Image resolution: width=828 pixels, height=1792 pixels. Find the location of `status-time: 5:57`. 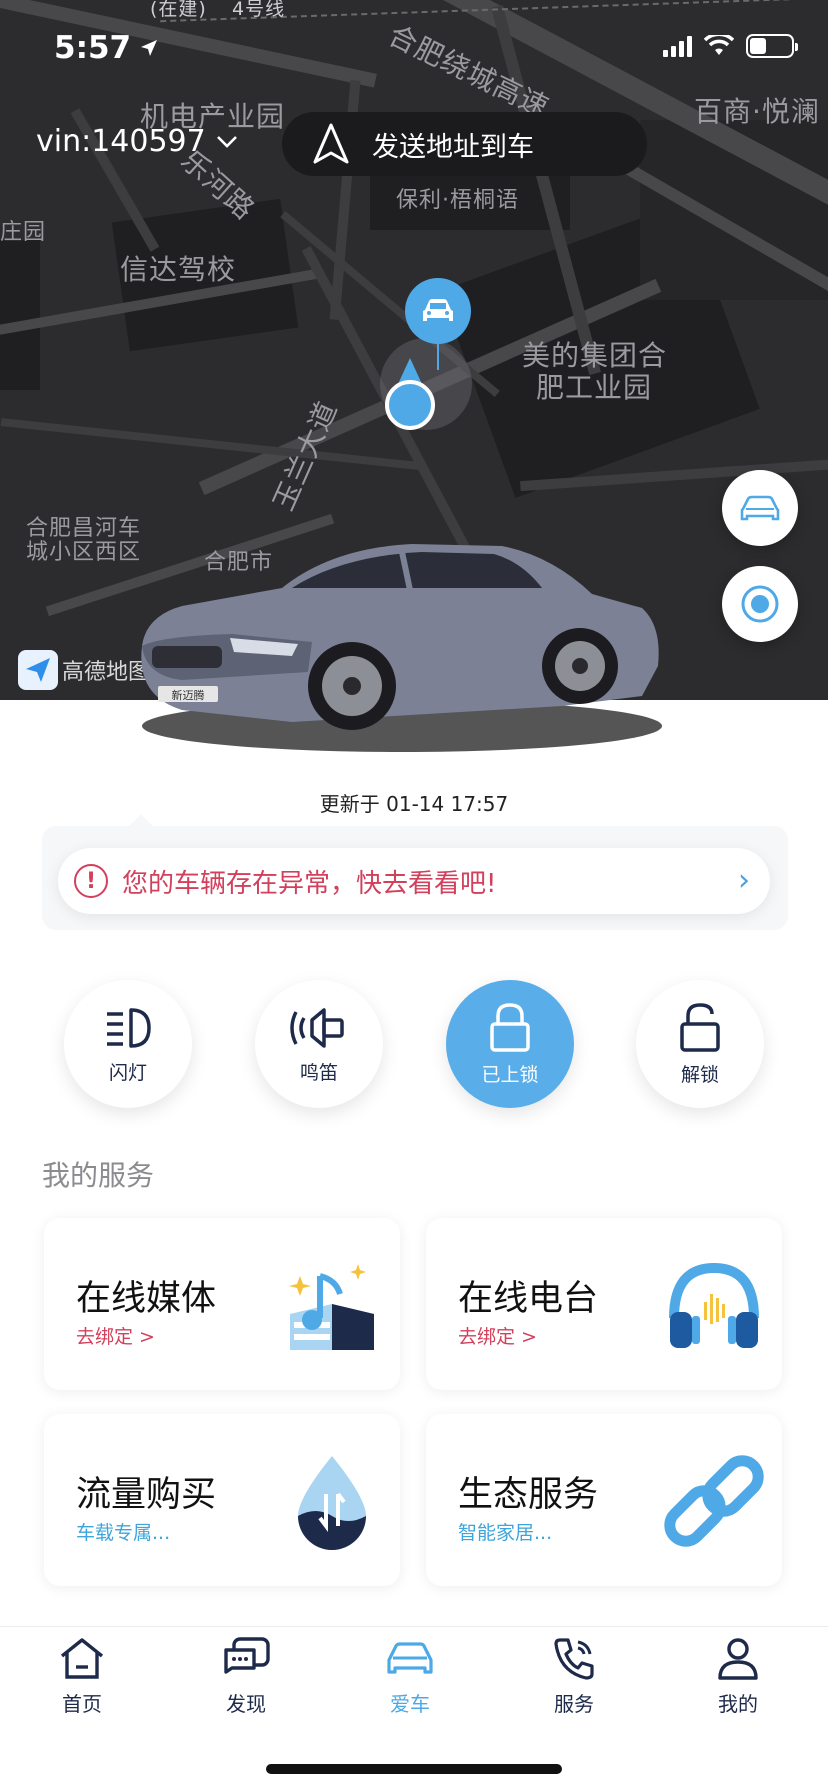

status-time: 5:57 is located at coordinates (106, 48).